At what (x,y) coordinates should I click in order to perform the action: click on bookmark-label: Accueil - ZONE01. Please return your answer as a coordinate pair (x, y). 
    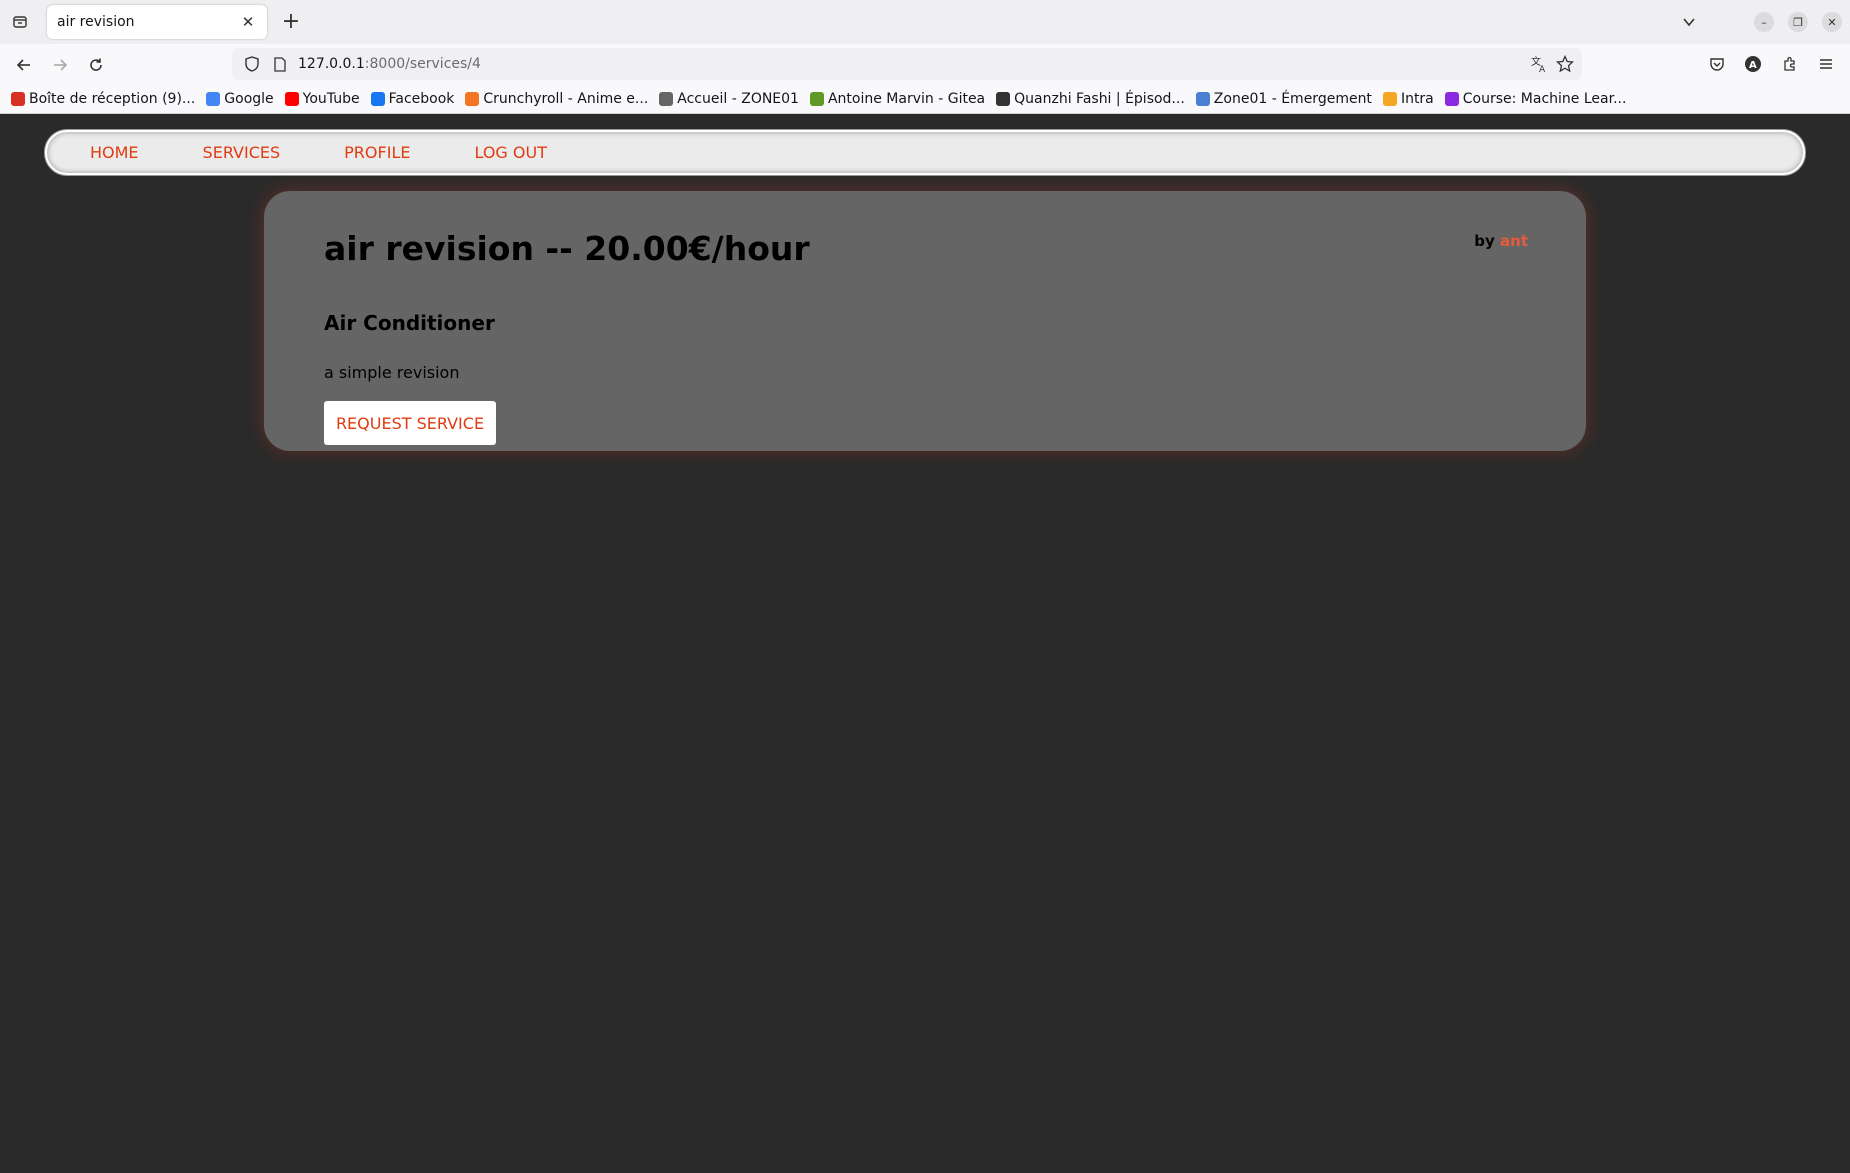
    Looking at the image, I should click on (738, 98).